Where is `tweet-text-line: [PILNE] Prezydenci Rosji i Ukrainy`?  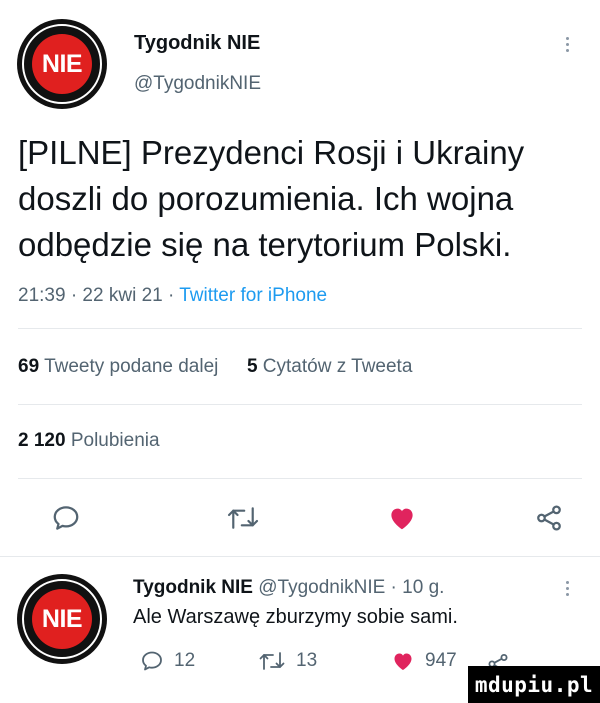 tweet-text-line: [PILNE] Prezydenci Rosji i Ukrainy is located at coordinates (271, 152).